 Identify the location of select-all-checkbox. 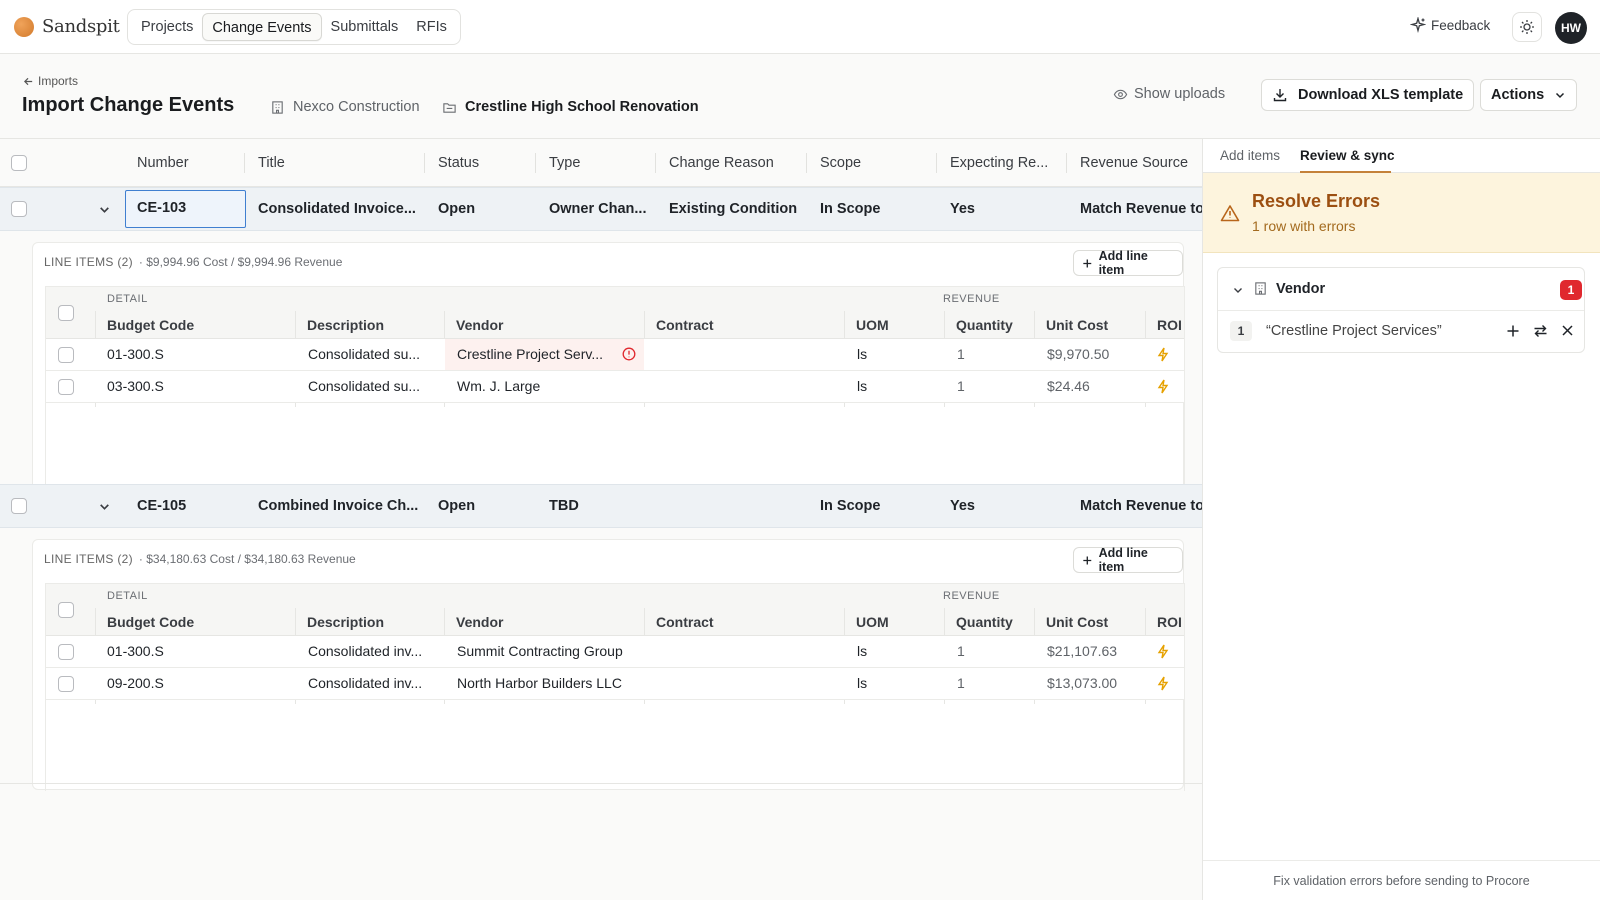
(19, 163).